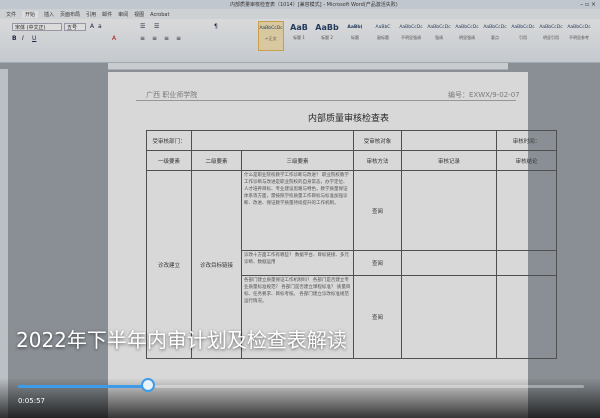 This screenshot has width=600, height=418. What do you see at coordinates (588, 4) in the screenshot?
I see `window-controls: – ▫ ×` at bounding box center [588, 4].